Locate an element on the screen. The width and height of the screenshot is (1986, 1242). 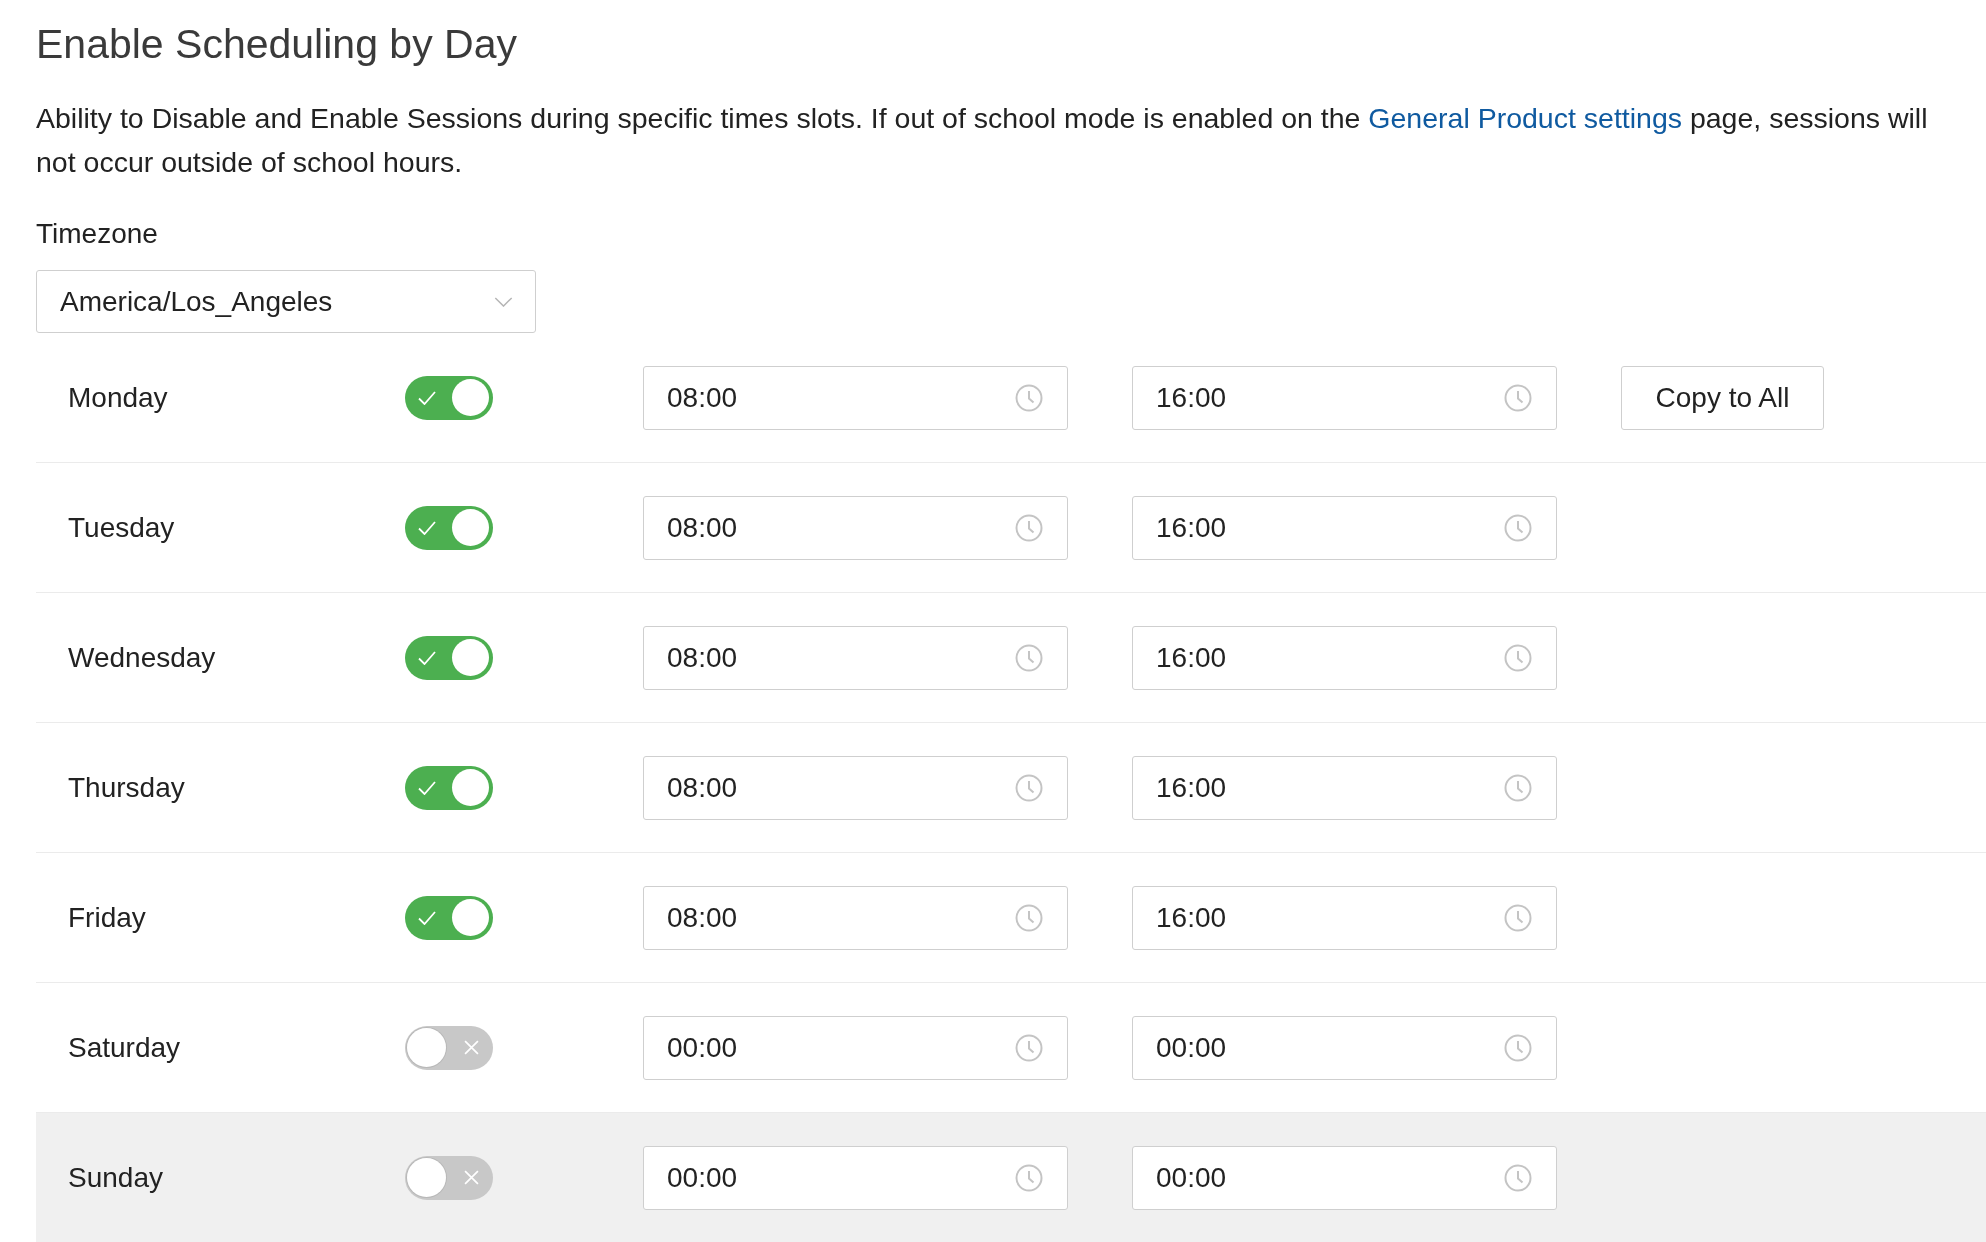
day-label: Sunday is located at coordinates (115, 1177).